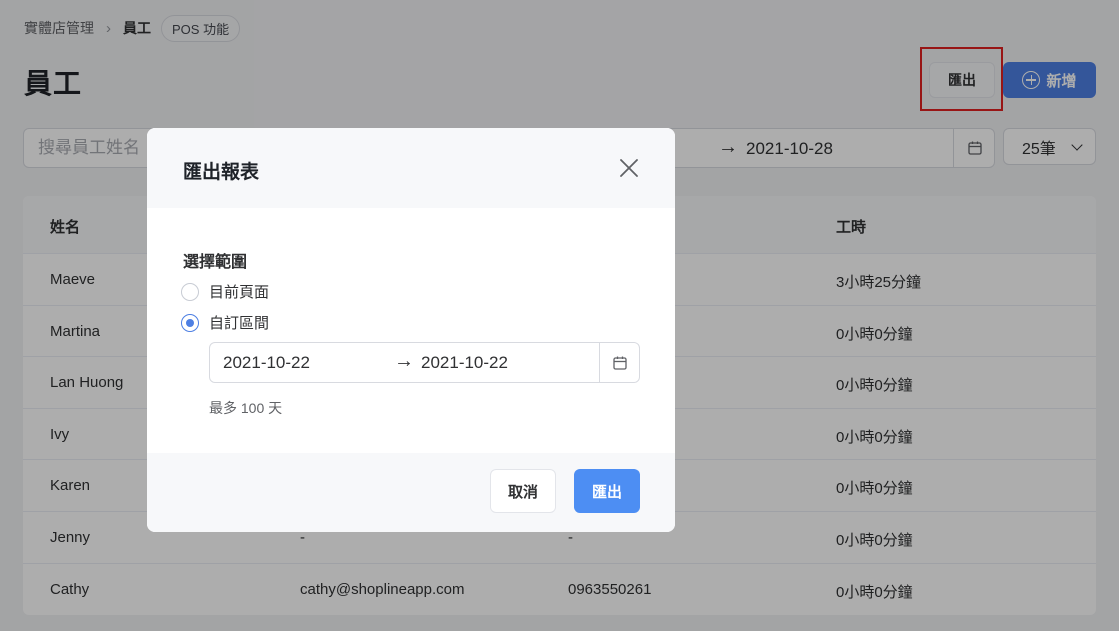  I want to click on radio-checked, so click(190, 322).